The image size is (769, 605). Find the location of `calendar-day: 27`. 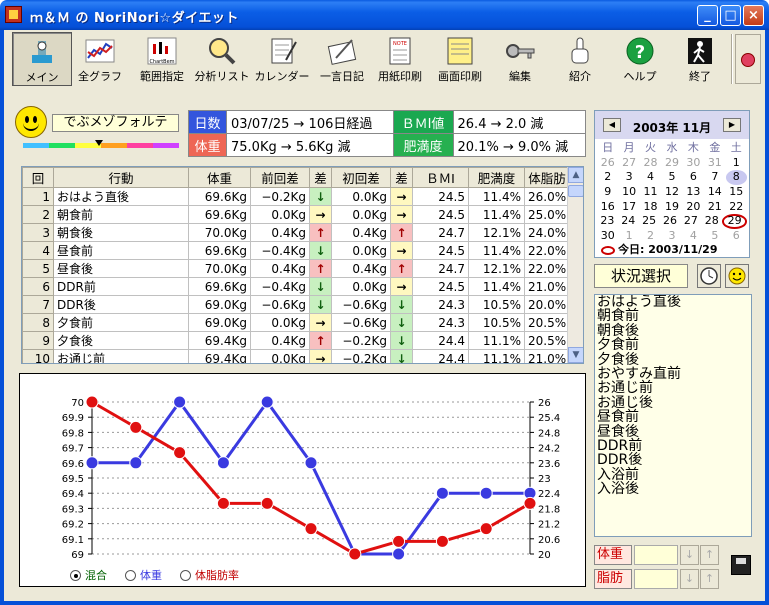

calendar-day: 27 is located at coordinates (690, 221).